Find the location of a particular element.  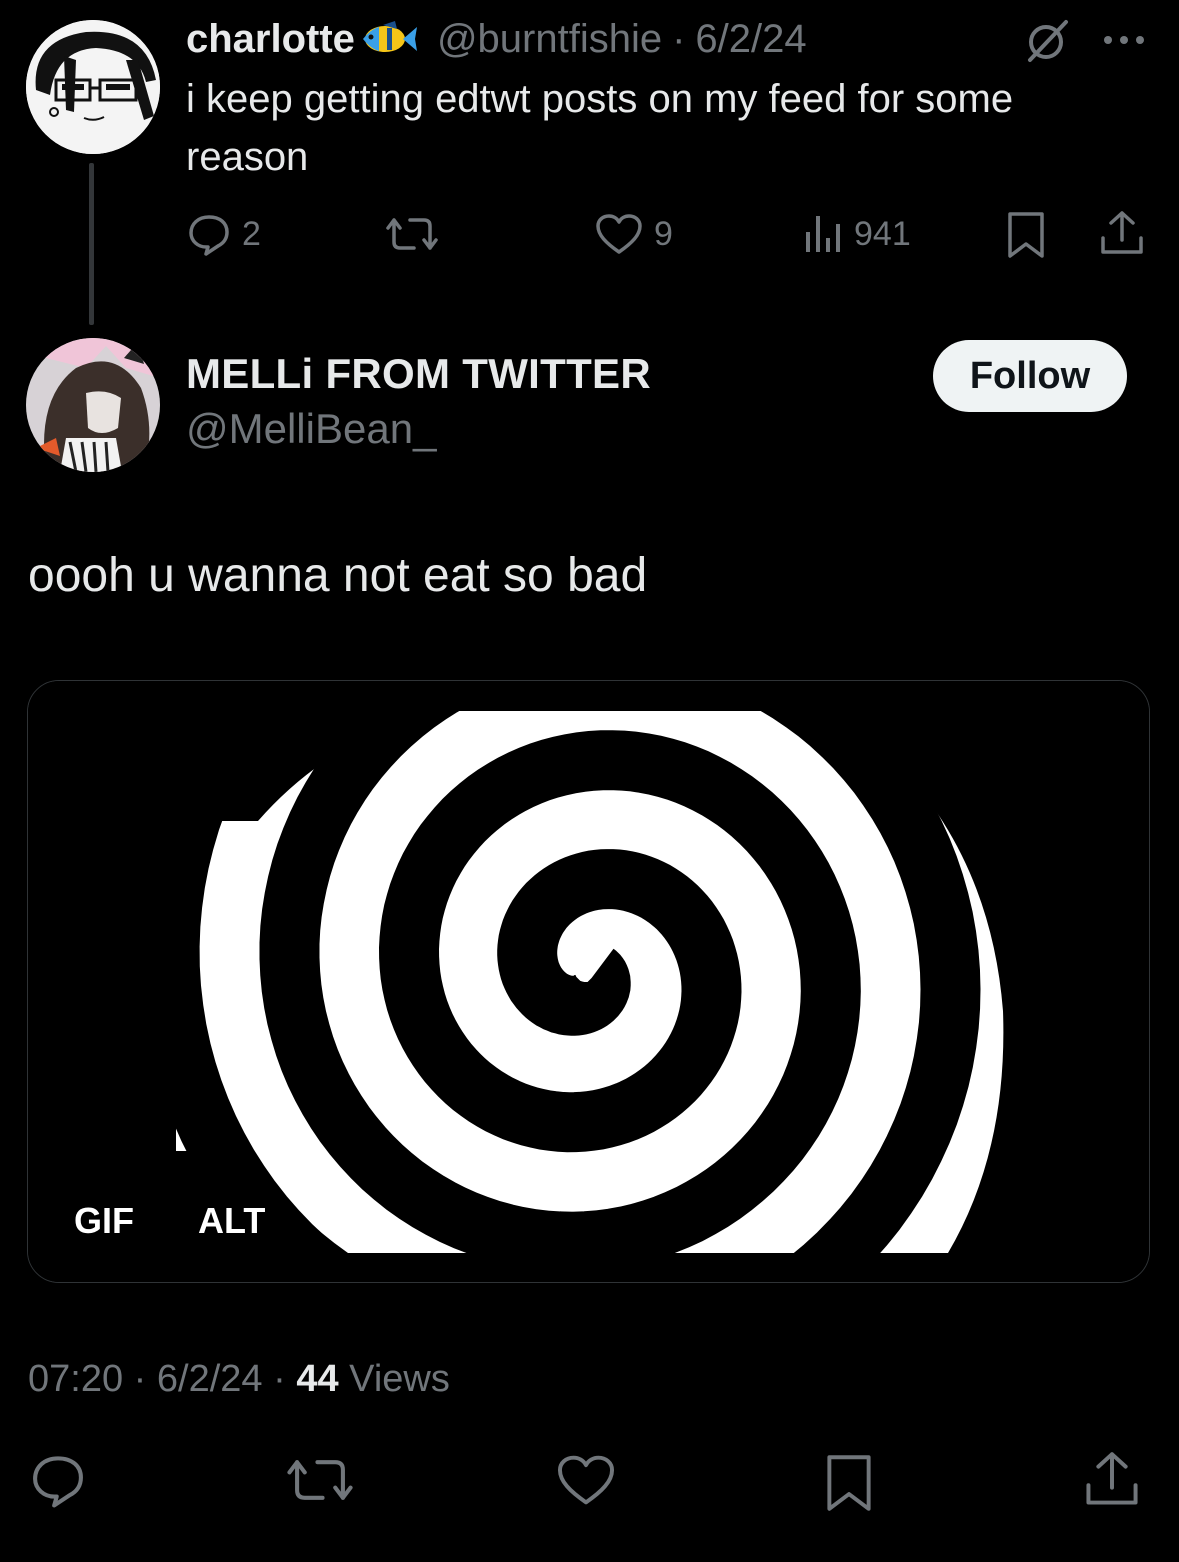

parent-share-button is located at coordinates (1122, 233).